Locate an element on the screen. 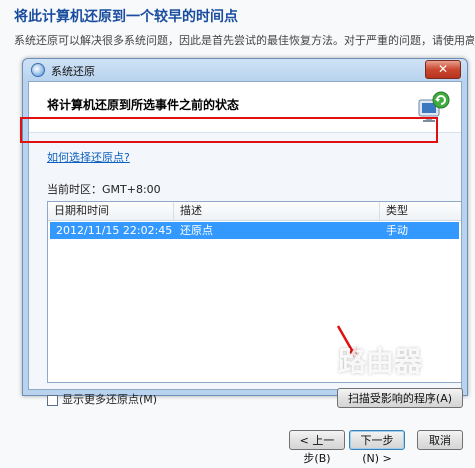 The width and height of the screenshot is (475, 468). back-button: < 上一步(B) is located at coordinates (317, 447).